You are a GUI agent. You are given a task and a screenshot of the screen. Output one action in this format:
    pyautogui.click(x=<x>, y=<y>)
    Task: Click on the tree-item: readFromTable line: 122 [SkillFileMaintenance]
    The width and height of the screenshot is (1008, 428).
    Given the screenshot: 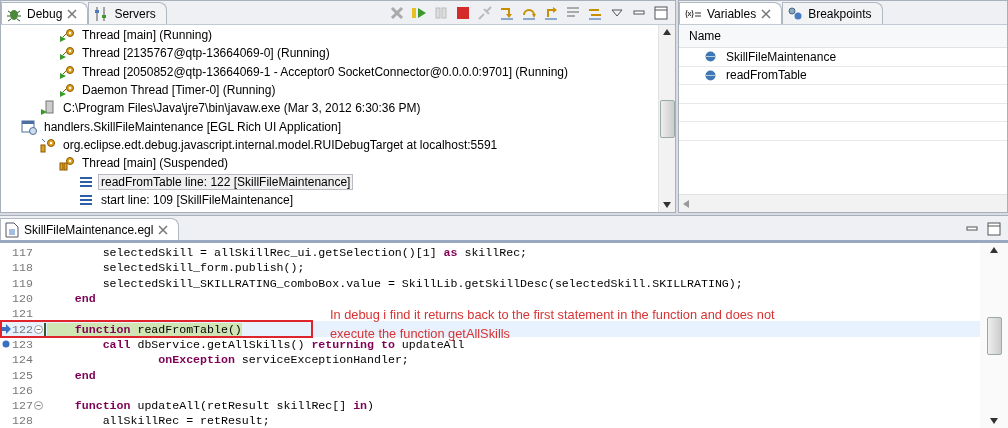 What is the action you would take?
    pyautogui.click(x=226, y=181)
    